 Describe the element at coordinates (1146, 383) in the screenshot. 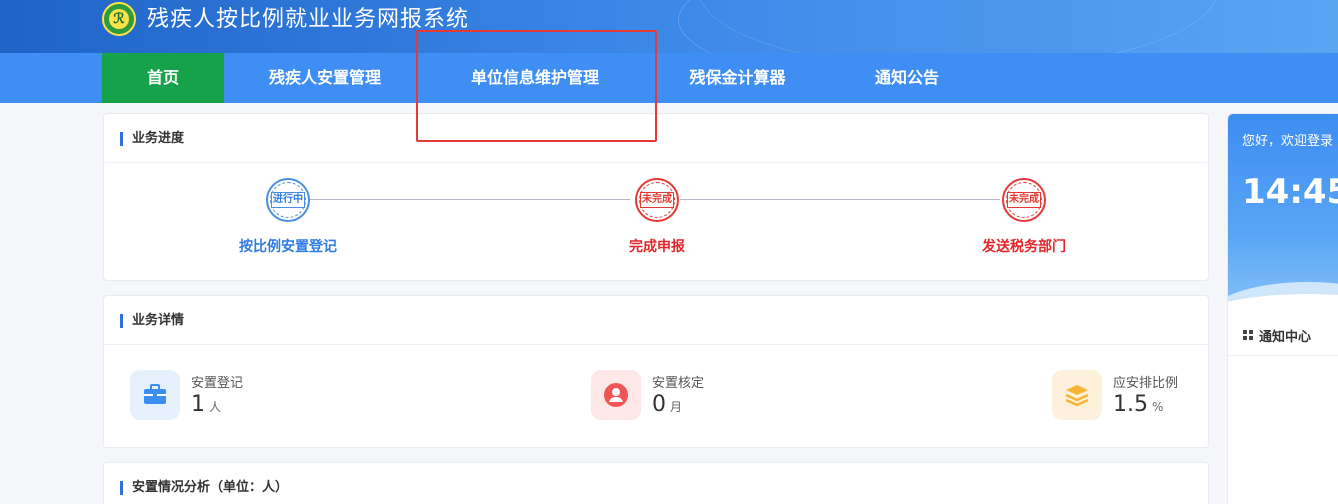

I see `stat-label: 应安排比例` at that location.